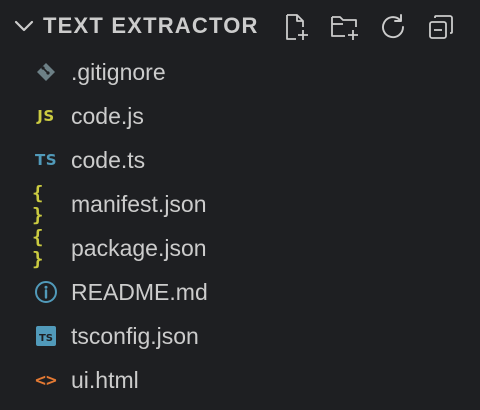 This screenshot has width=480, height=410. Describe the element at coordinates (139, 204) in the screenshot. I see `file-label: manifest.json` at that location.